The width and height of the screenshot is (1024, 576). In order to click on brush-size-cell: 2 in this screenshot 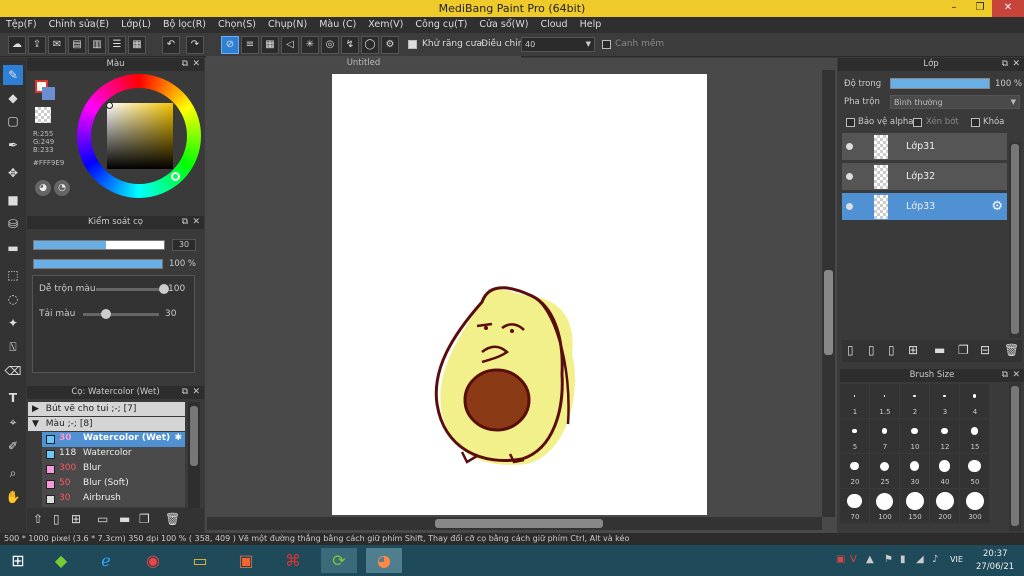, I will do `click(914, 401)`.